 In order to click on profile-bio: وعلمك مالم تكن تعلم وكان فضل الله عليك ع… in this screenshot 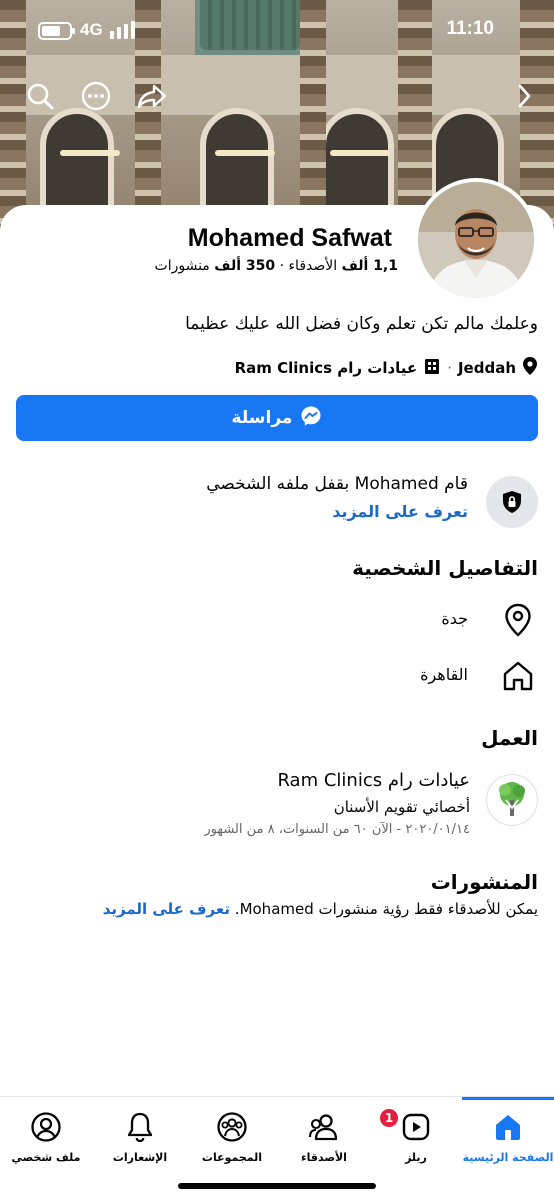, I will do `click(361, 324)`.